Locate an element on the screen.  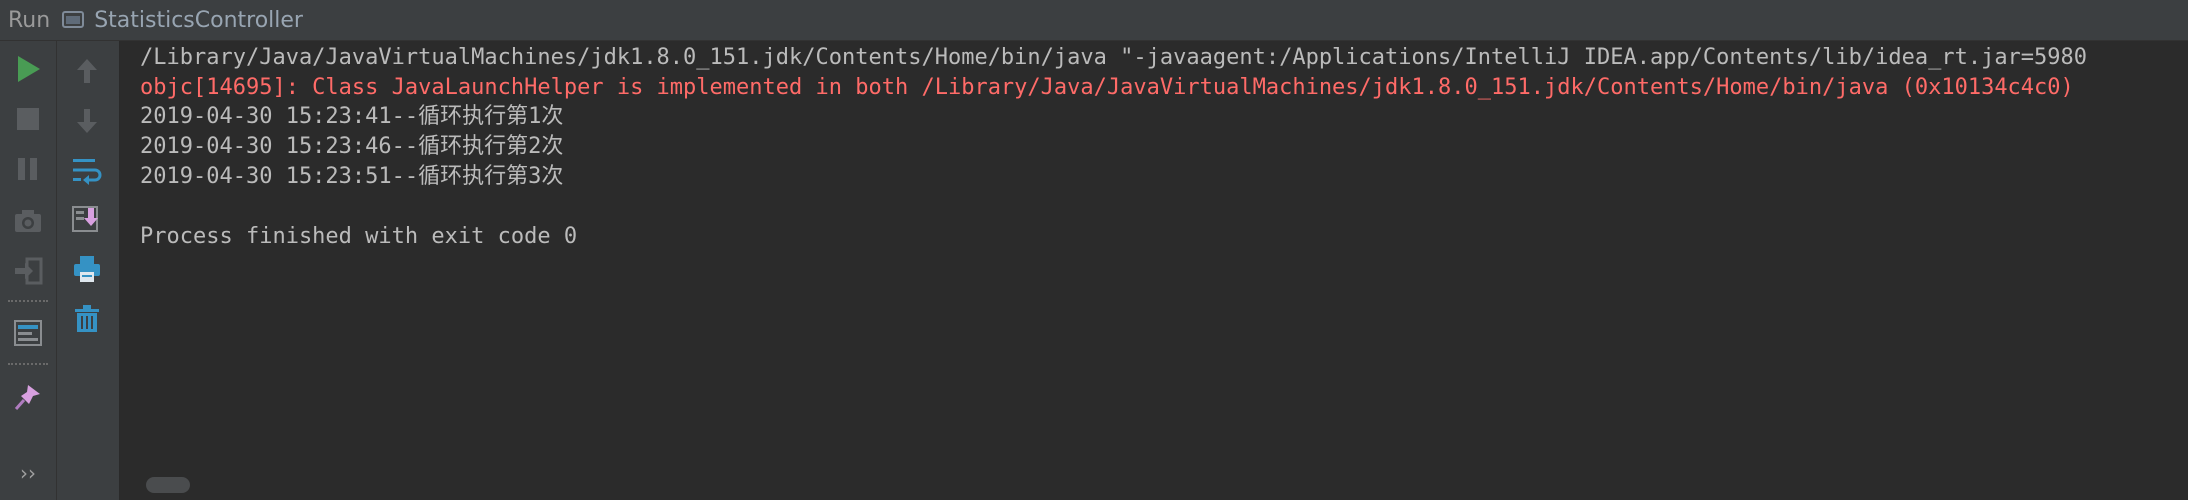
left-toolbar: ›› is located at coordinates (28, 270).